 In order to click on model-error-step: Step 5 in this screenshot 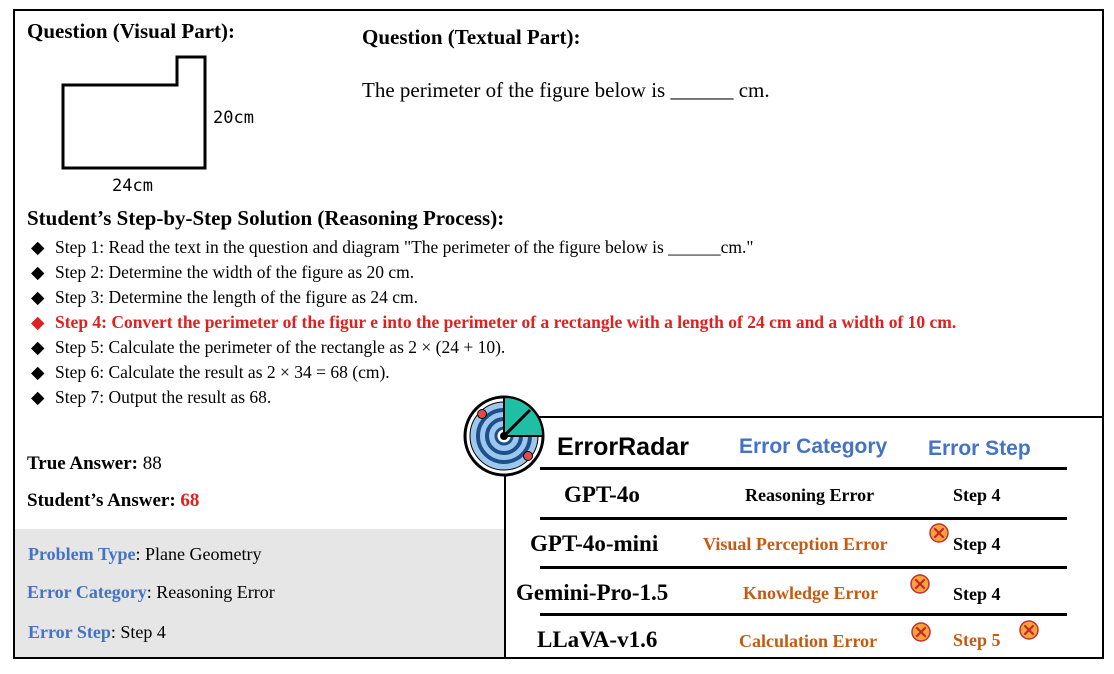, I will do `click(977, 640)`.